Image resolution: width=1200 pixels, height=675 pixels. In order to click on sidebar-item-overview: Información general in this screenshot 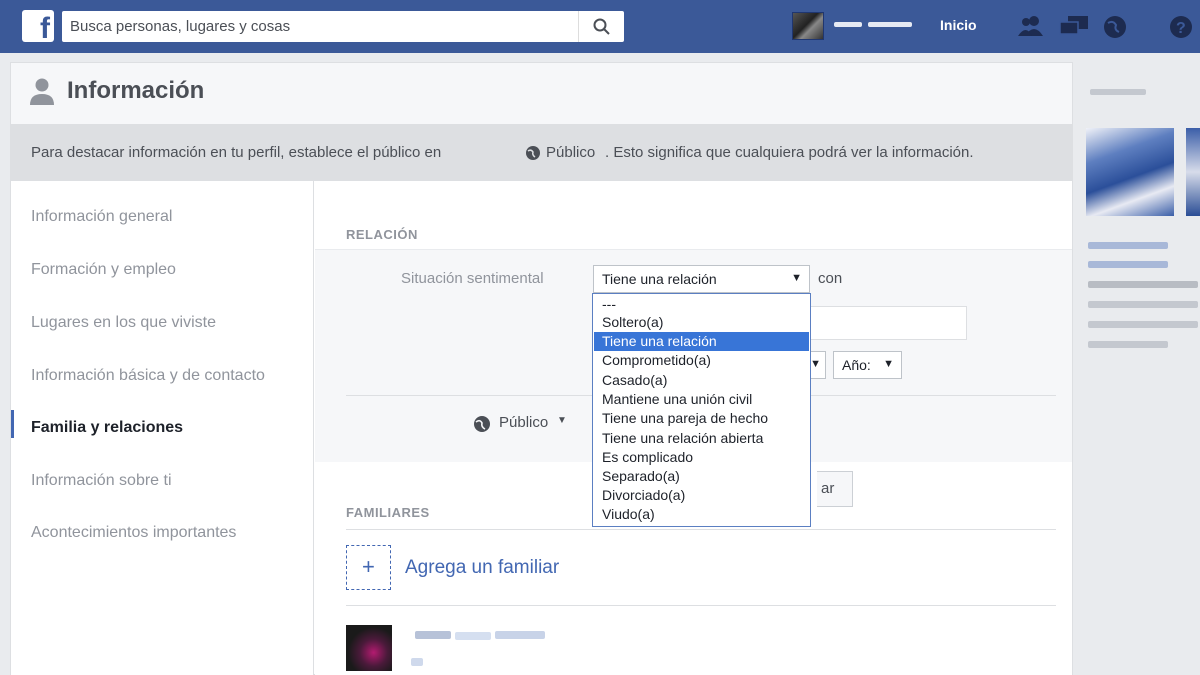, I will do `click(101, 217)`.